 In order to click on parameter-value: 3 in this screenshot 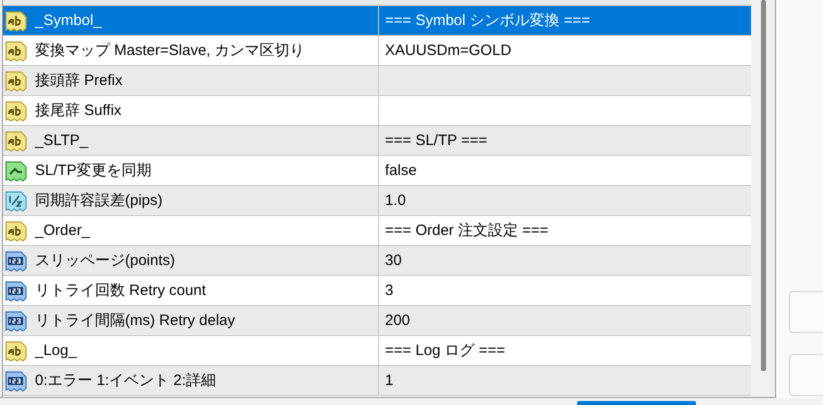, I will do `click(389, 290)`.